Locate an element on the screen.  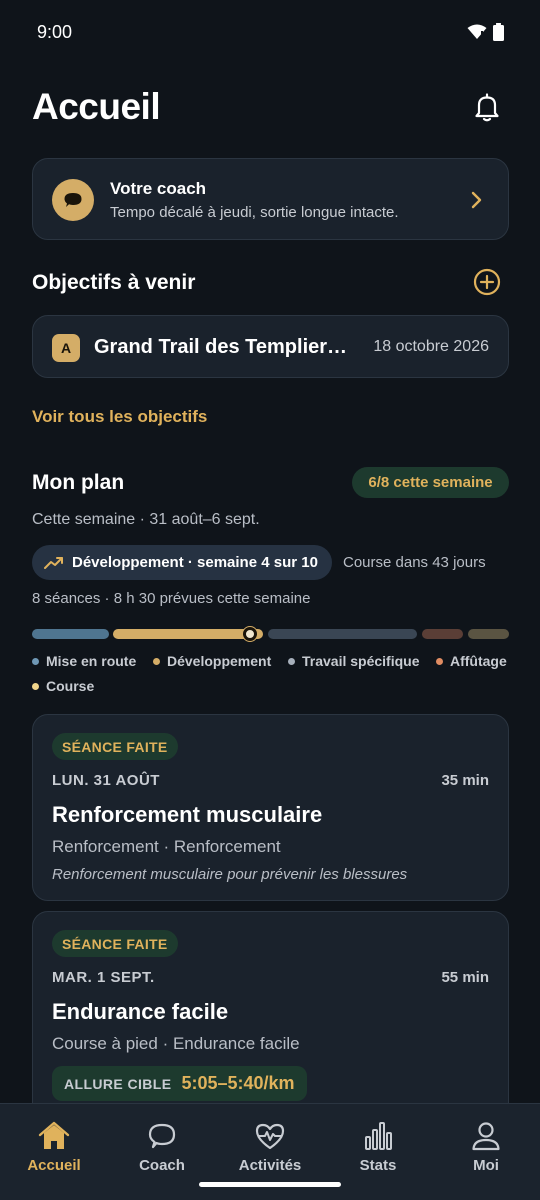
legend-label: Mise en route is located at coordinates (91, 661).